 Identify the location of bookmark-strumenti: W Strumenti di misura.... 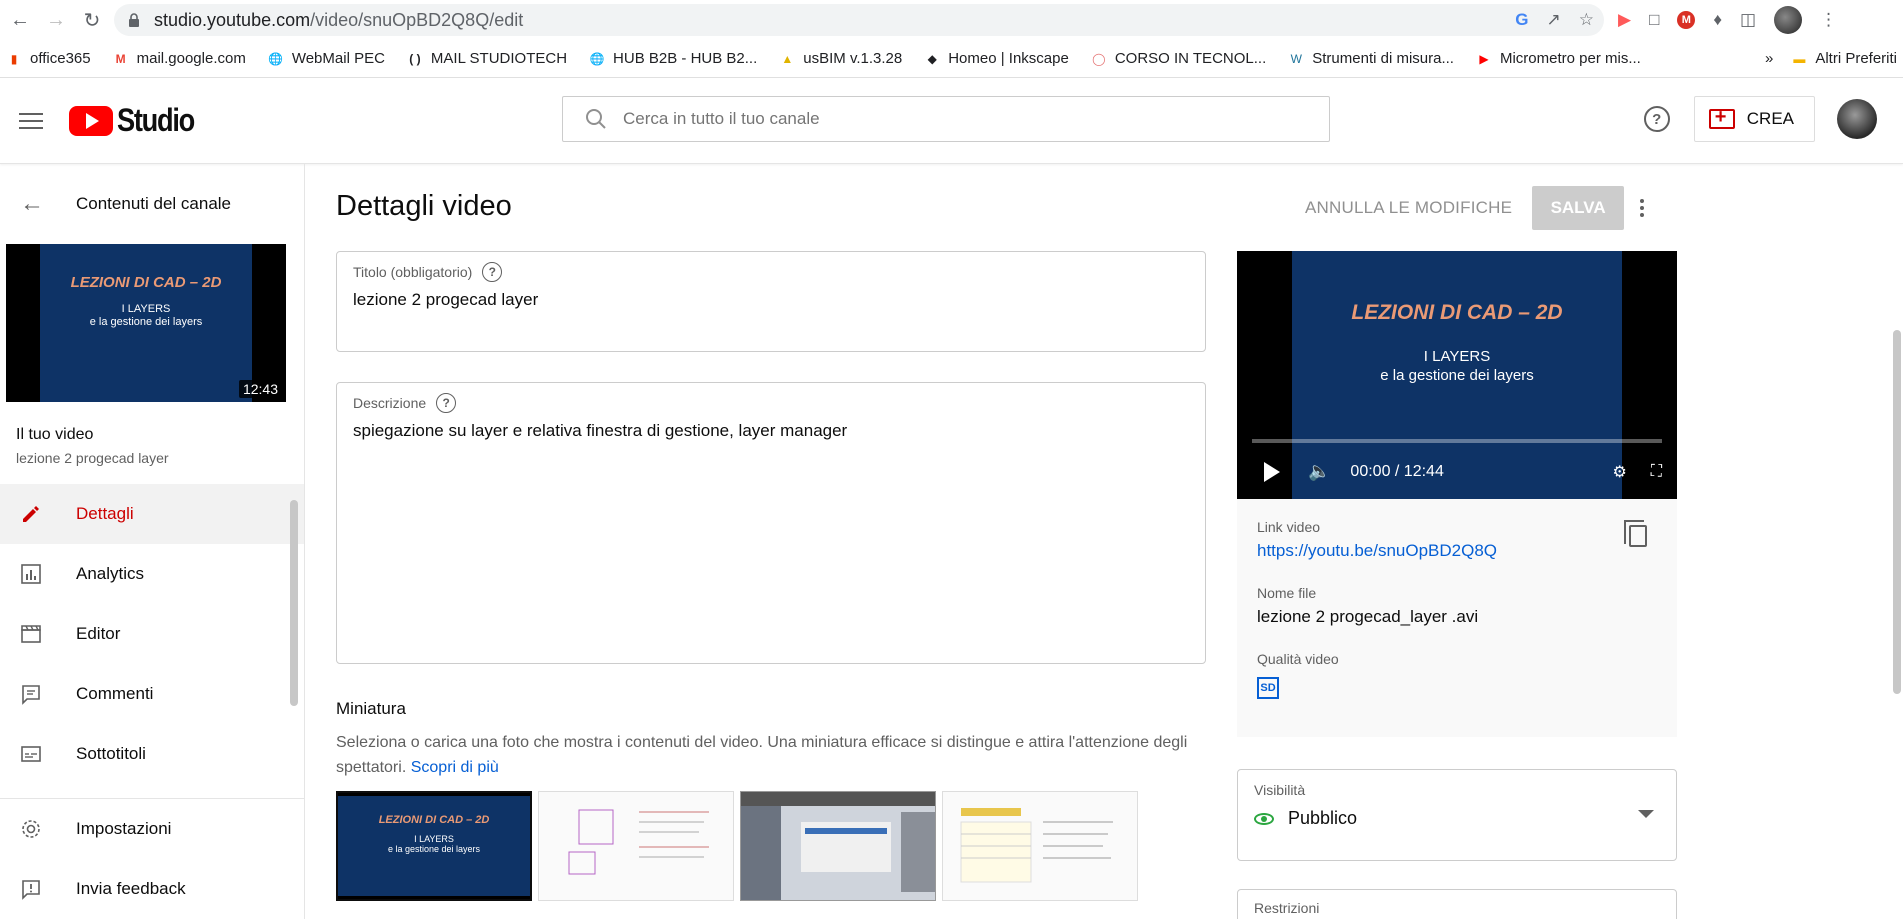
(1371, 58).